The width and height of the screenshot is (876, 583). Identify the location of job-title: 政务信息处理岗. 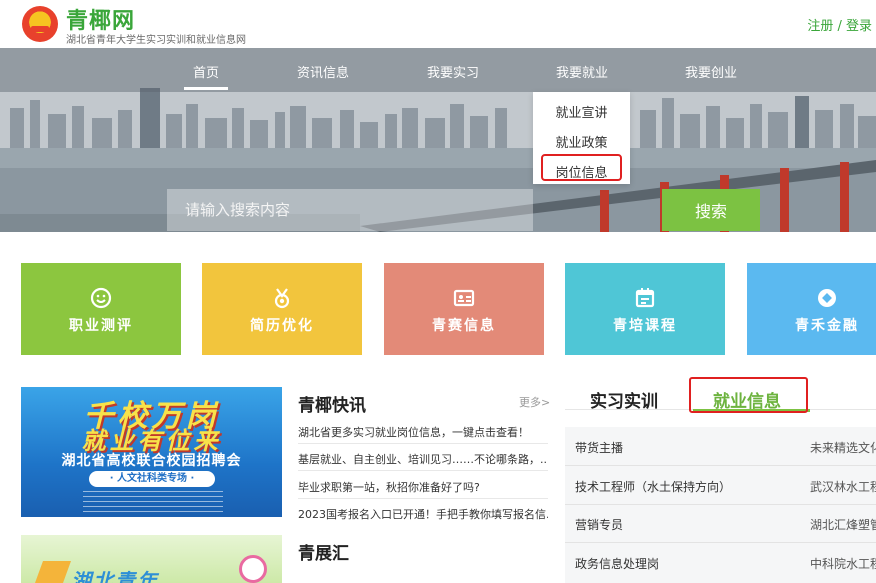
(617, 564).